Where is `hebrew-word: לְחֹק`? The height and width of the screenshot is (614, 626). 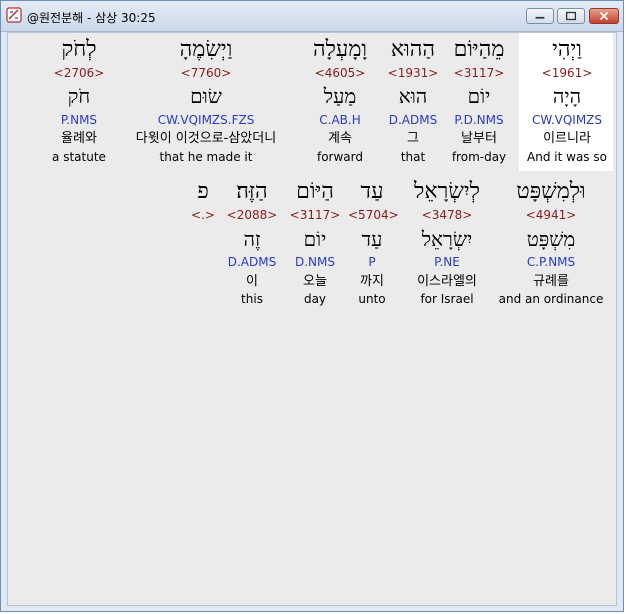 hebrew-word: לְחֹק is located at coordinates (79, 50).